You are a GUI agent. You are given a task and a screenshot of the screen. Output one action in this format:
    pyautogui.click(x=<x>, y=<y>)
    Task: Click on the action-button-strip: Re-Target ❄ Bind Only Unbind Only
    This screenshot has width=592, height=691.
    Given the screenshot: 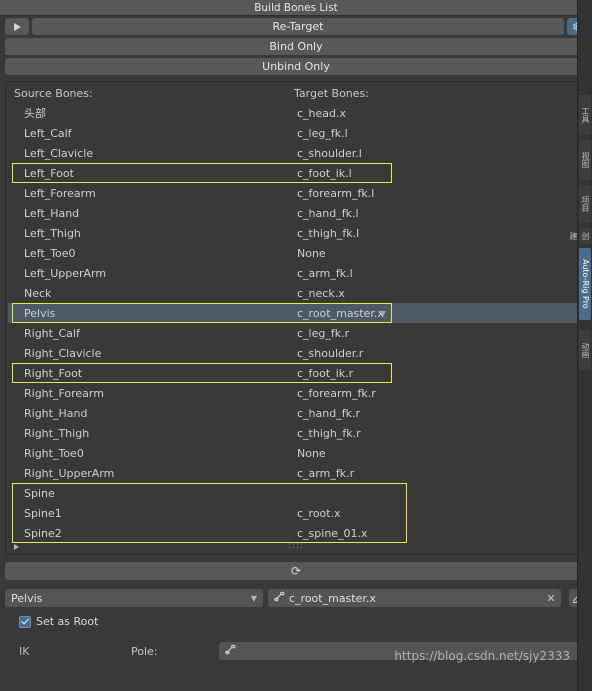 What is the action you would take?
    pyautogui.click(x=296, y=45)
    